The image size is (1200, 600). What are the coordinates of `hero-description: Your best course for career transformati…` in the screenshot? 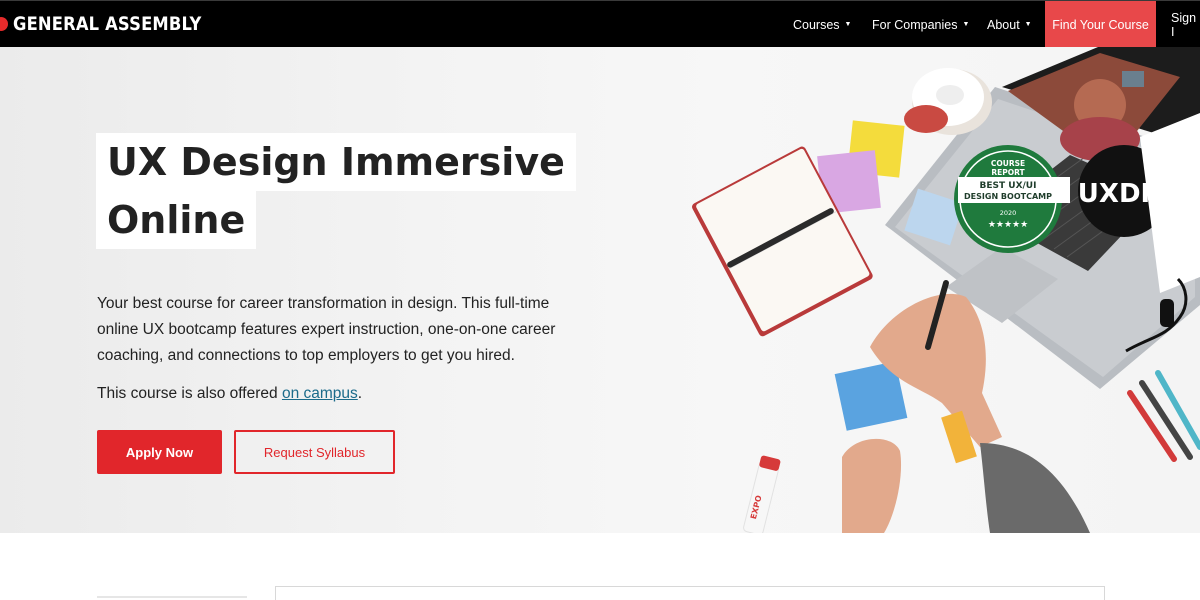 It's located at (326, 329).